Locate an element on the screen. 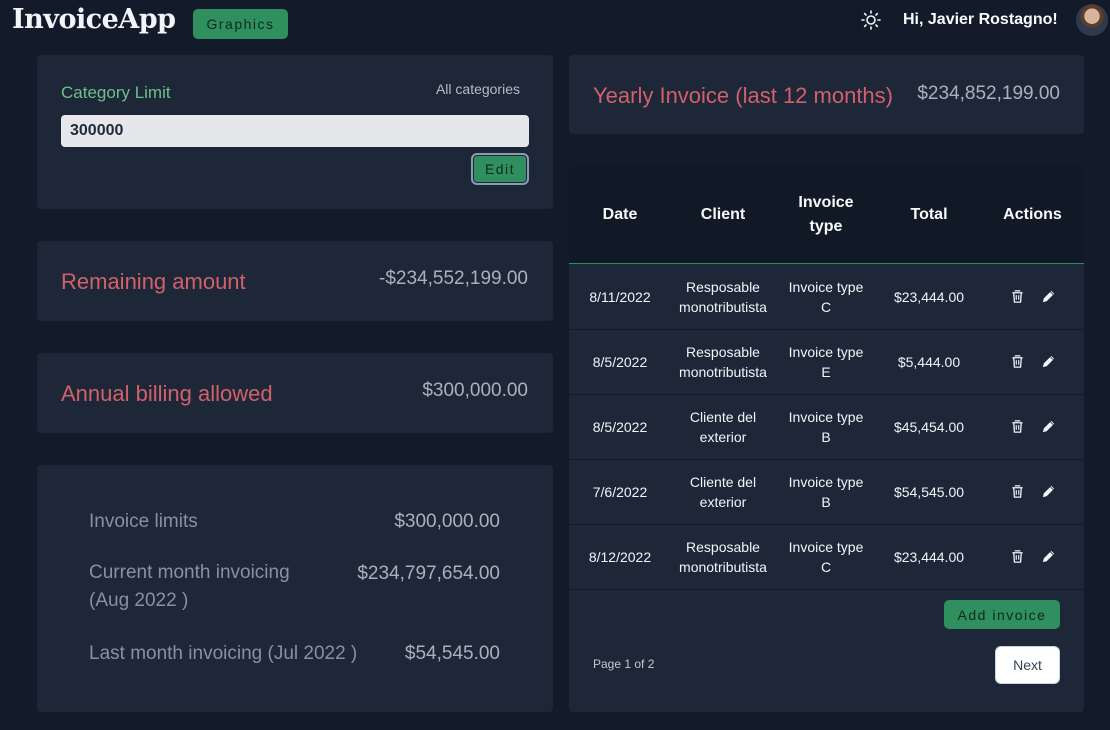 This screenshot has width=1110, height=730. cell-invoice-type: Invoice type E is located at coordinates (826, 361).